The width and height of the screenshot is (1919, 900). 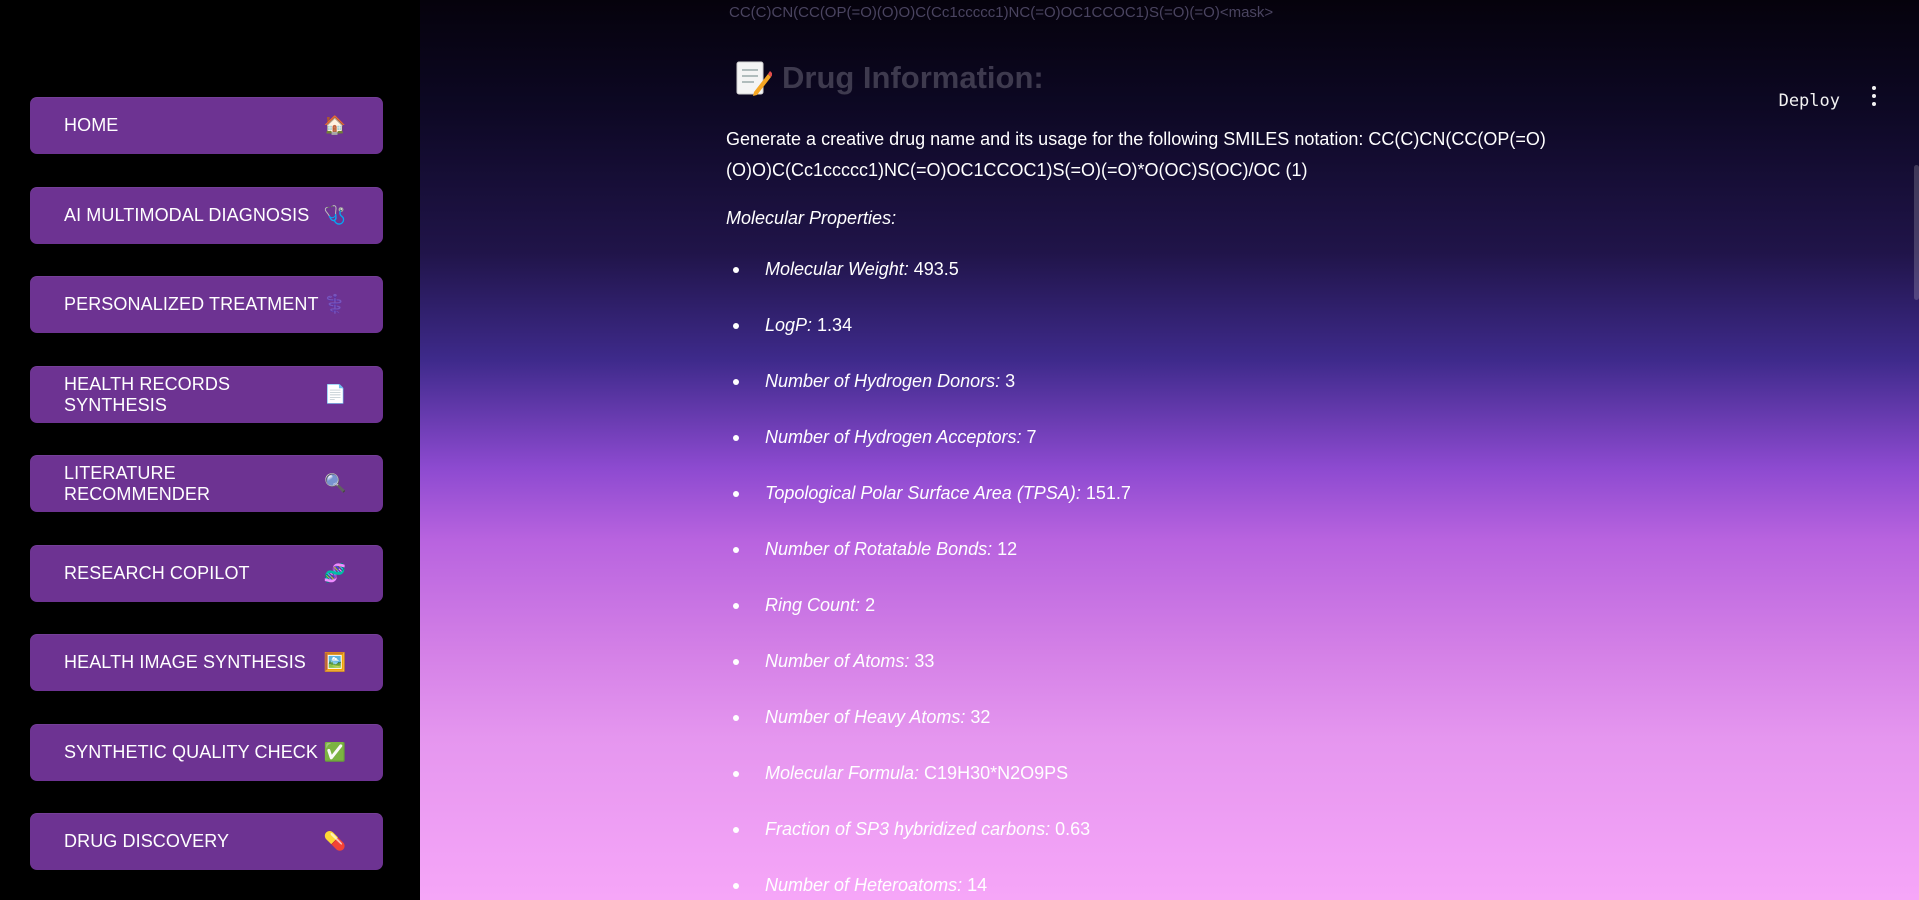 I want to click on nav-button-label: PERSONALIZED TREATMENT, so click(x=191, y=304).